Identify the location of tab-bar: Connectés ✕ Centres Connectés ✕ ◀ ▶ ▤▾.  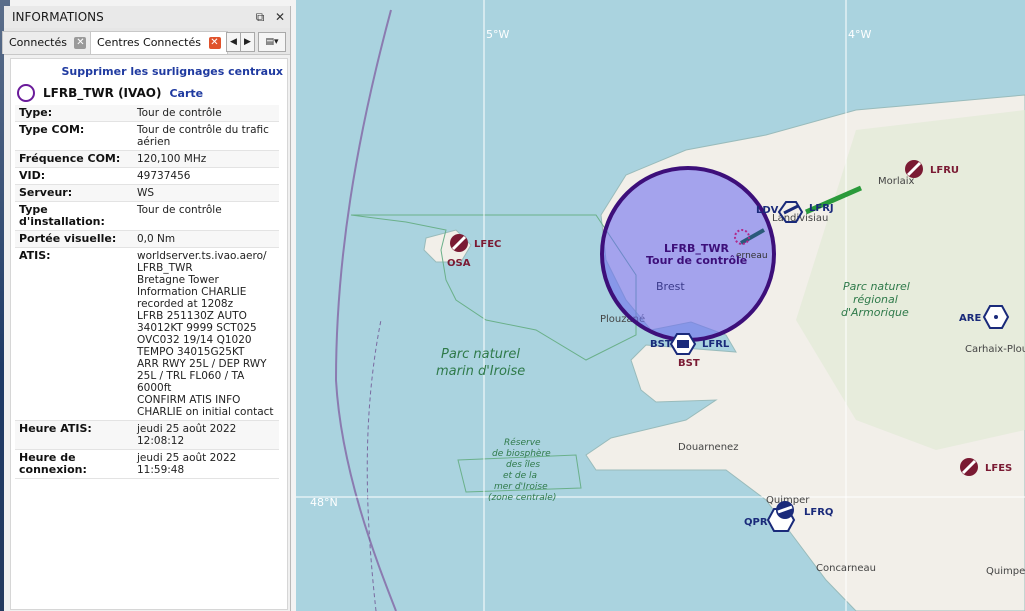
(146, 41).